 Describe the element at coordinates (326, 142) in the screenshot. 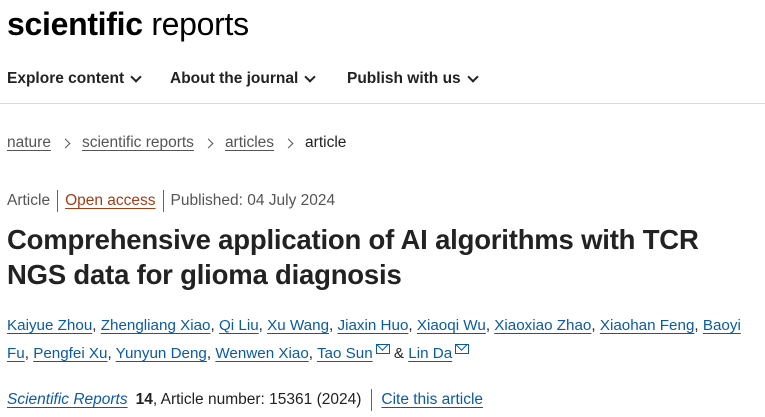

I see `breadcrumb-current: article` at that location.